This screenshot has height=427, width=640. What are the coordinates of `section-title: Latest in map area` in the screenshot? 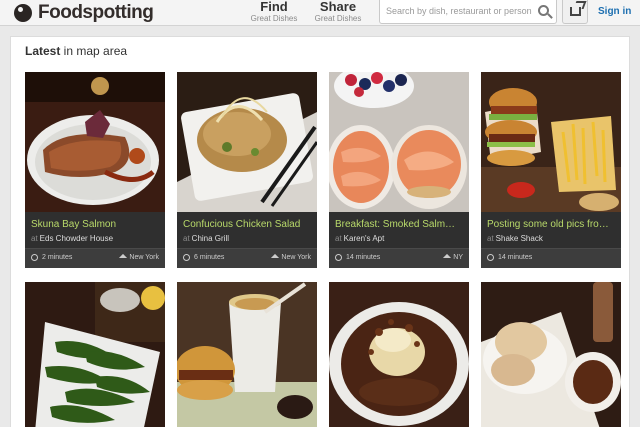 It's located at (76, 51).